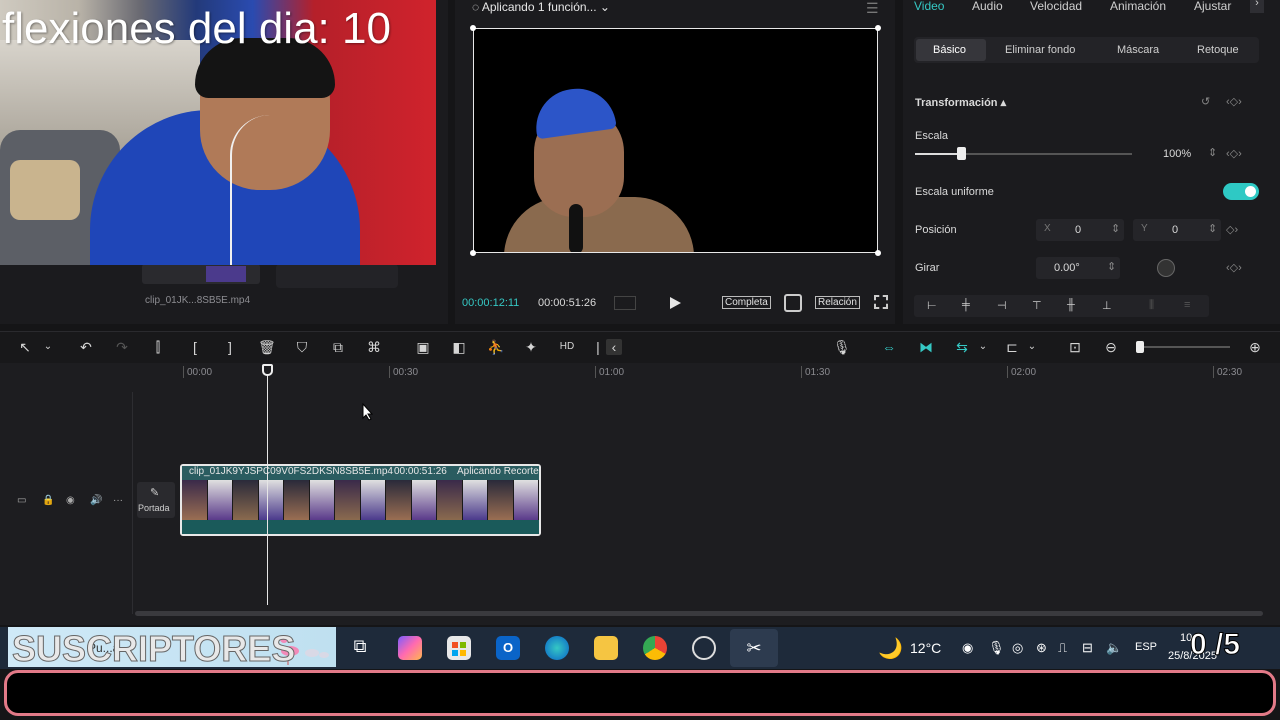 The image size is (1280, 720). What do you see at coordinates (1257, 6) in the screenshot?
I see `tabs-next-icon: ›` at bounding box center [1257, 6].